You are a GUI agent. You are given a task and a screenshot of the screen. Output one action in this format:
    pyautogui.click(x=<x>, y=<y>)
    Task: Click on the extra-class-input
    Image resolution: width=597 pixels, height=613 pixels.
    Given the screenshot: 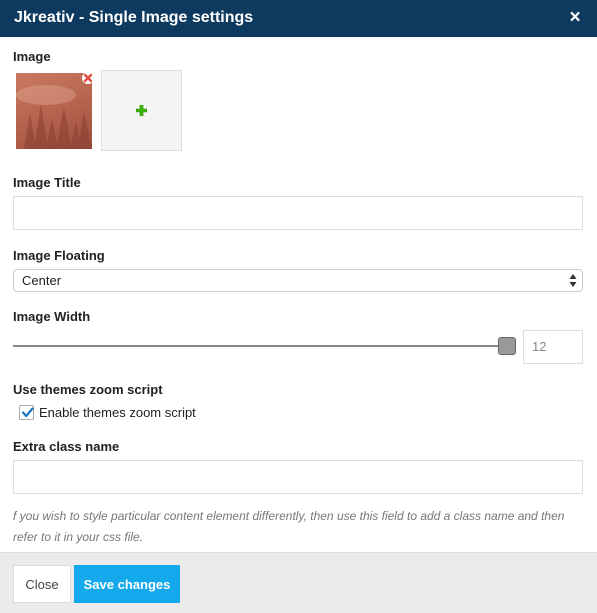 What is the action you would take?
    pyautogui.click(x=298, y=477)
    